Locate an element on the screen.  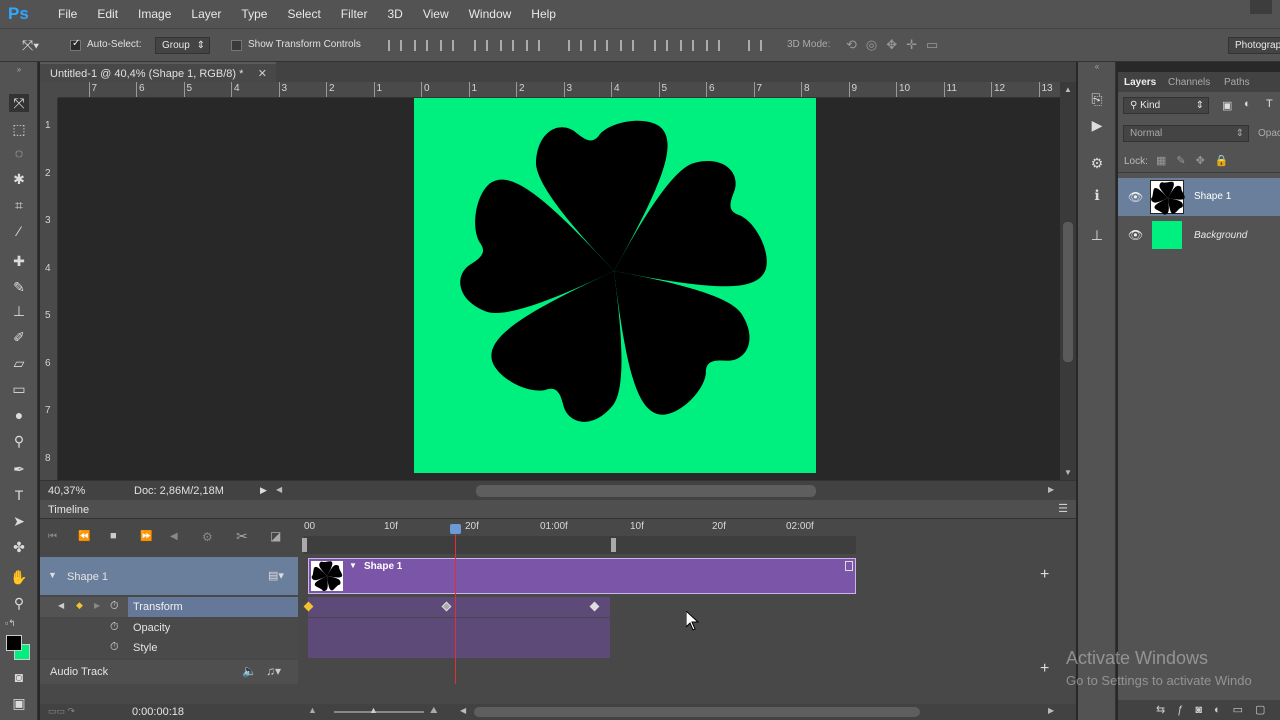
history-panel-icon: ⎘ is located at coordinates (1097, 99).